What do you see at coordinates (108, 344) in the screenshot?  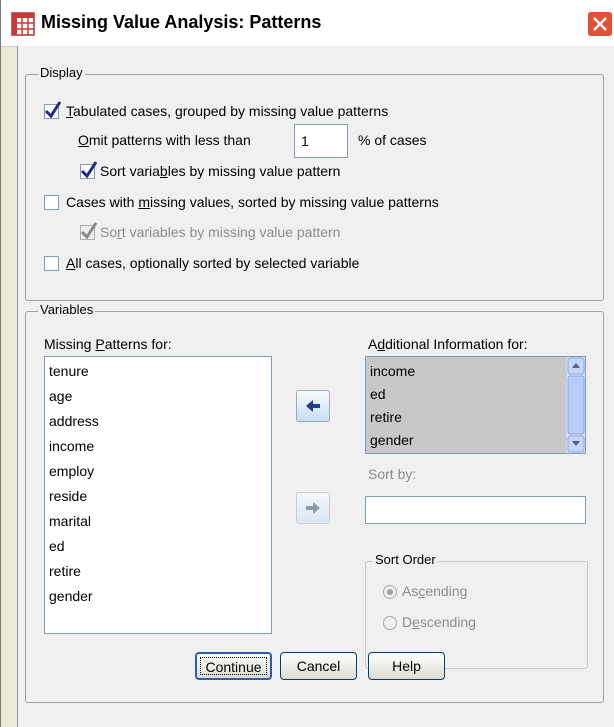 I see `missing-patterns-label: Missing Patterns for:` at bounding box center [108, 344].